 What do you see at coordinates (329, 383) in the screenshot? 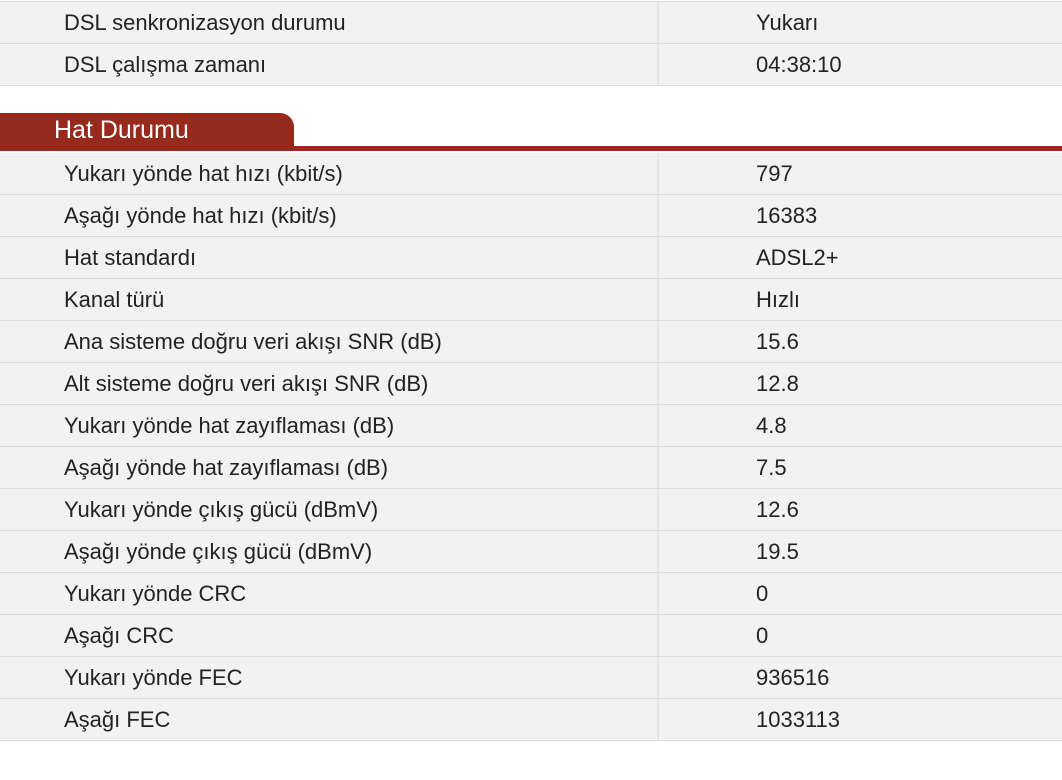
I see `row-label: Alt sisteme doğru veri akışı SNR (dB)` at bounding box center [329, 383].